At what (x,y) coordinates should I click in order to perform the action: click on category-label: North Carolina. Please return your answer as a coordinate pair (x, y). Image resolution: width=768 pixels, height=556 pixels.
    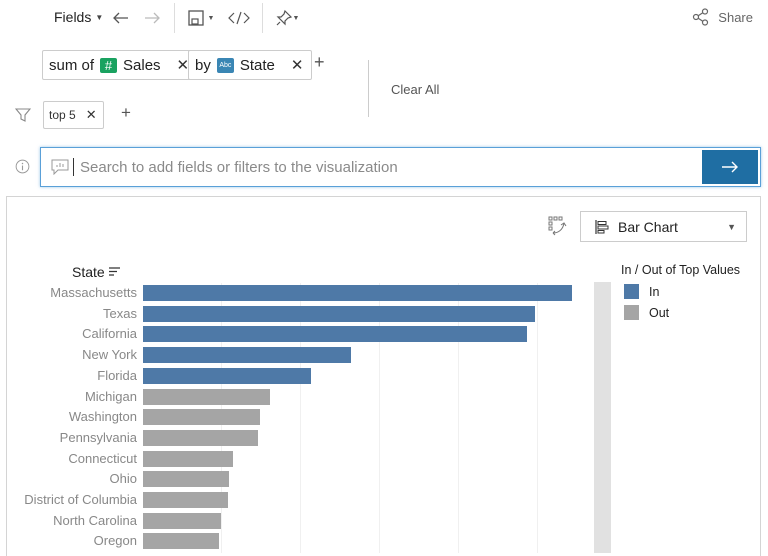
    Looking at the image, I should click on (95, 520).